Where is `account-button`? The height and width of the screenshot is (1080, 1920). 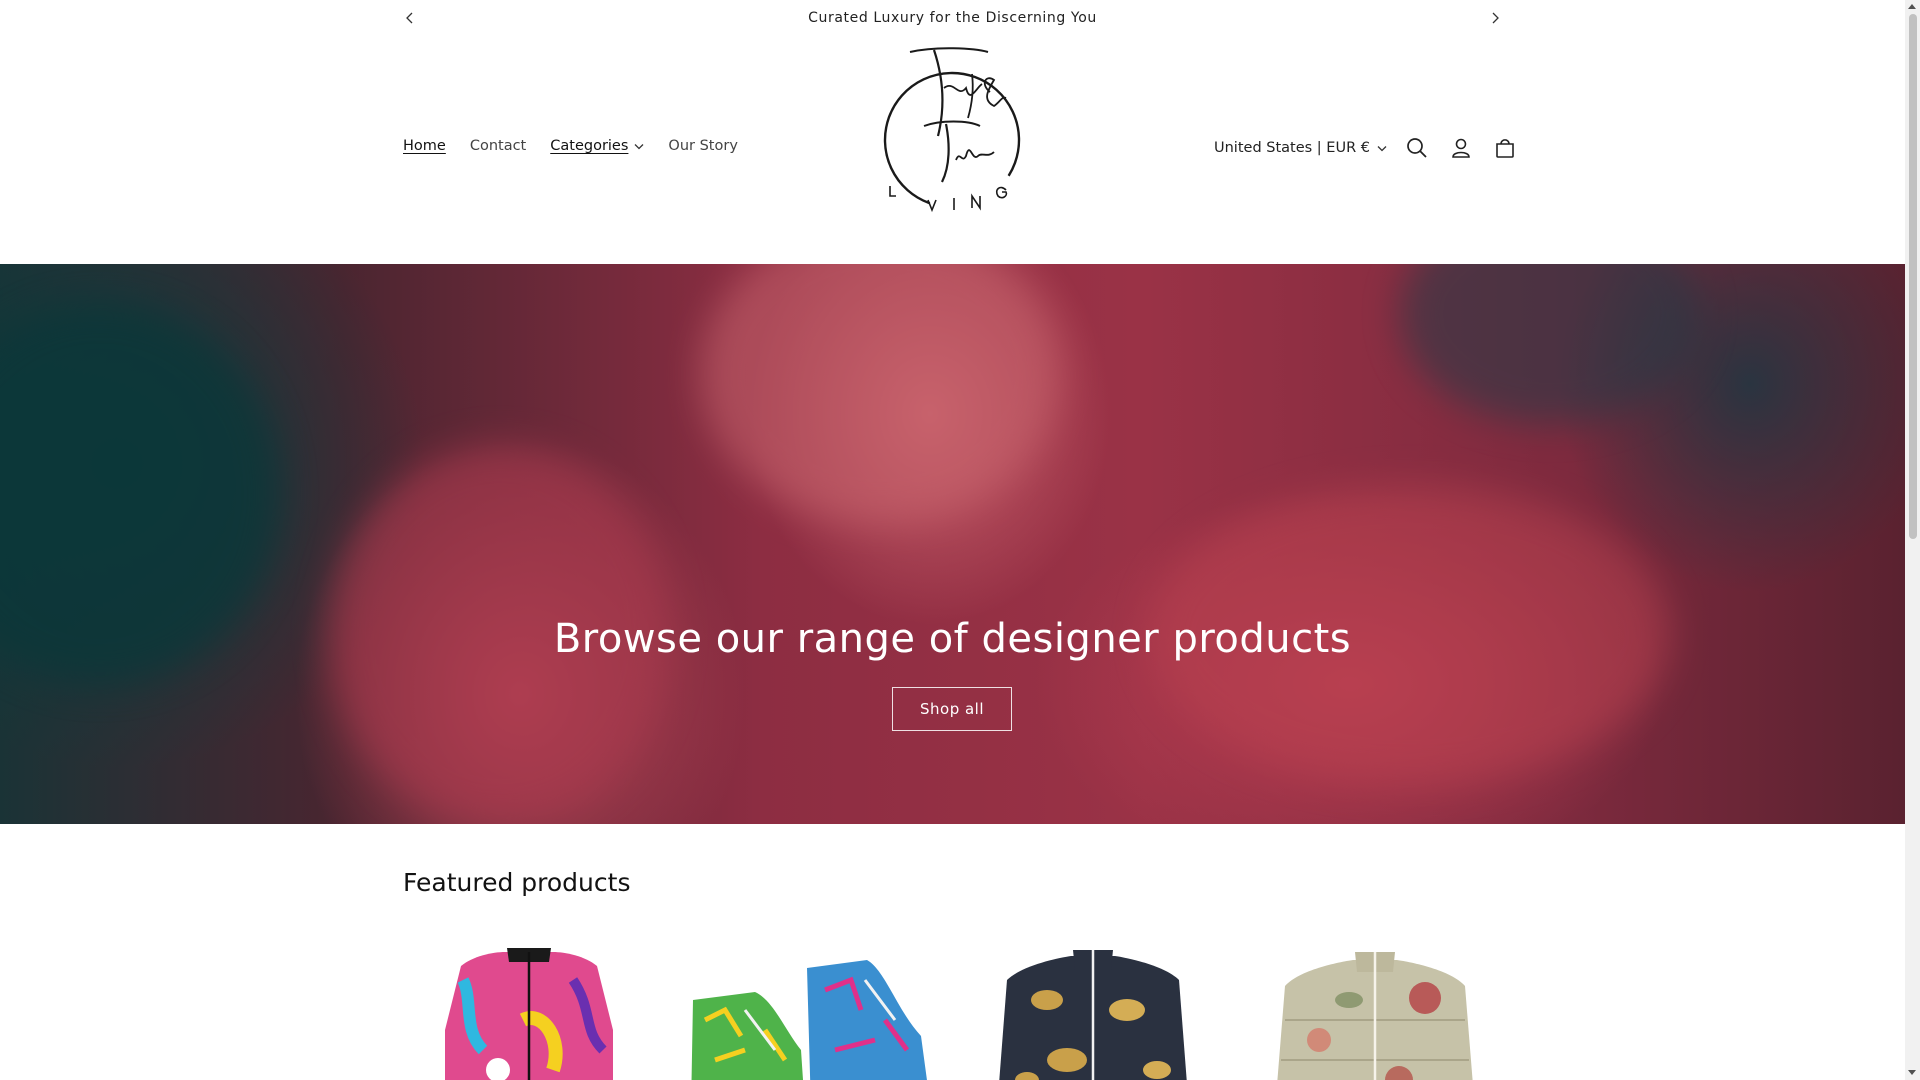 account-button is located at coordinates (1461, 148).